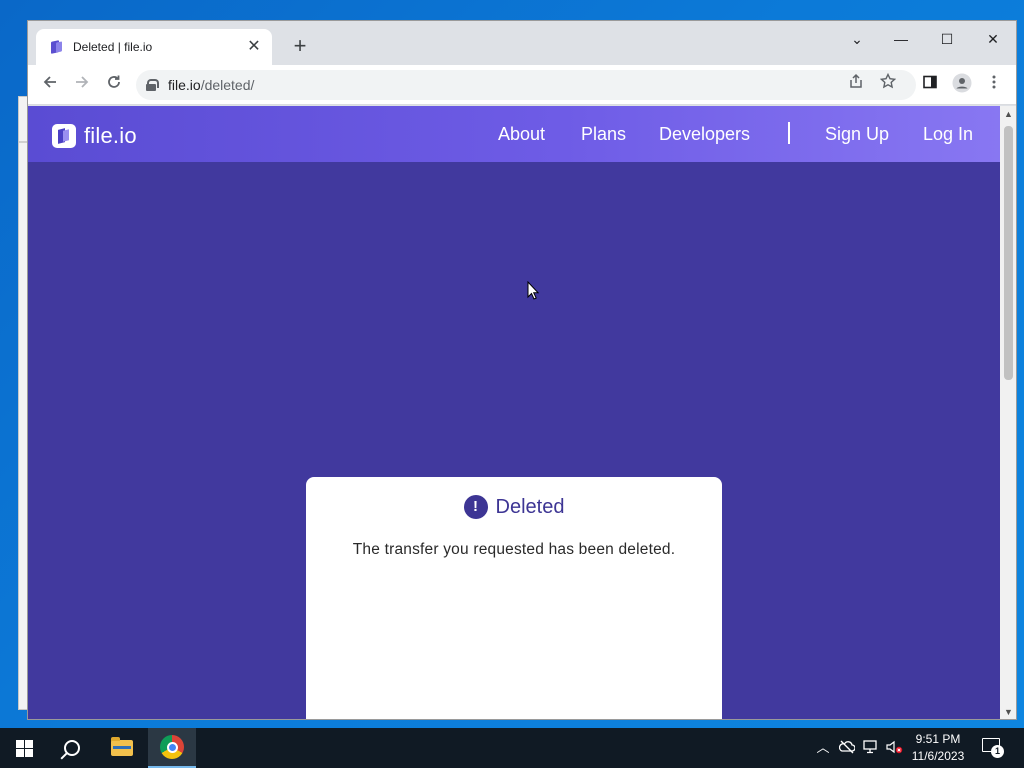 This screenshot has height=768, width=1024. What do you see at coordinates (184, 85) in the screenshot?
I see `url-host: file.io` at bounding box center [184, 85].